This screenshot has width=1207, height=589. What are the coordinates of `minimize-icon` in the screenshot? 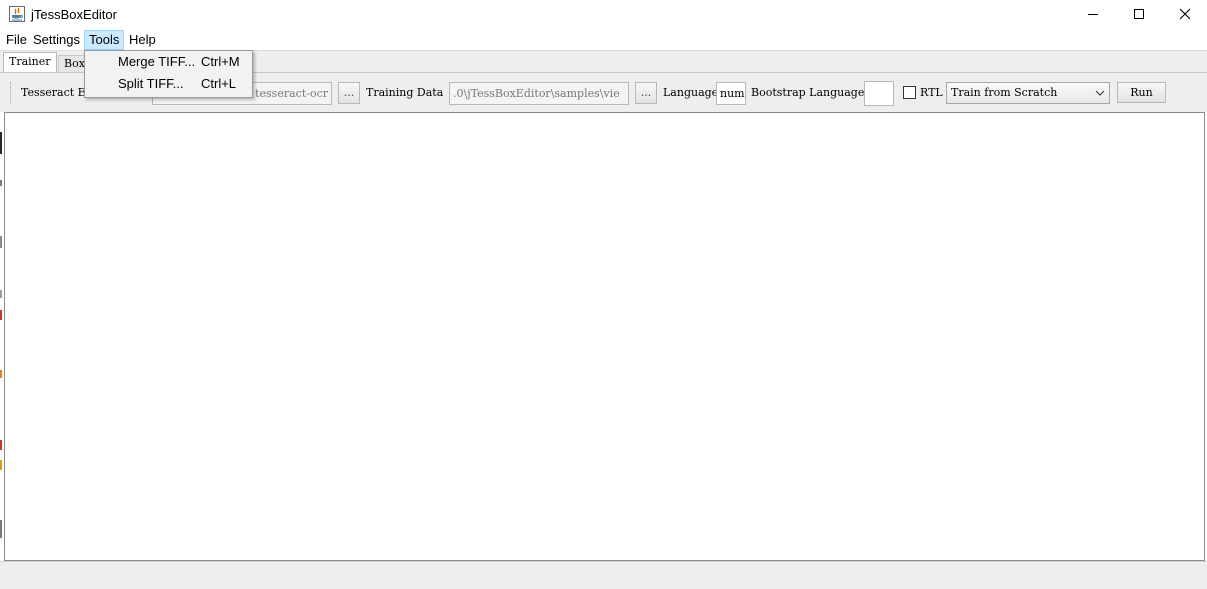 It's located at (1093, 15).